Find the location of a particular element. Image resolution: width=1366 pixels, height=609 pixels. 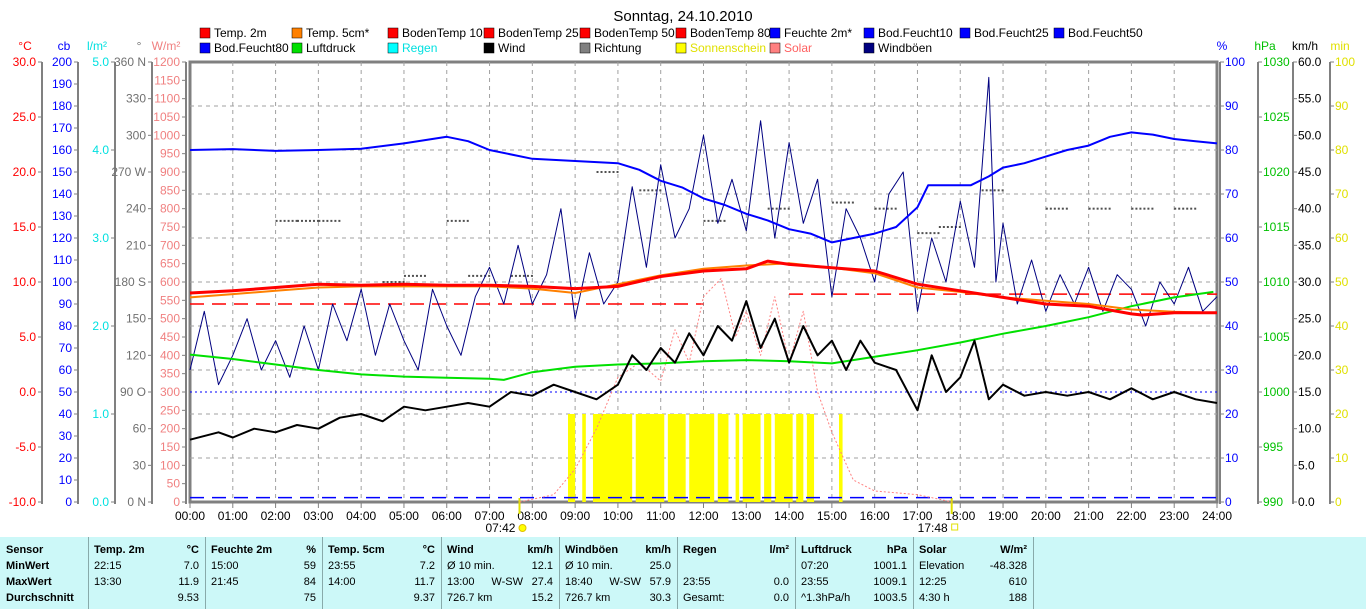

stats-cell-label: Gesamt: is located at coordinates (704, 598).